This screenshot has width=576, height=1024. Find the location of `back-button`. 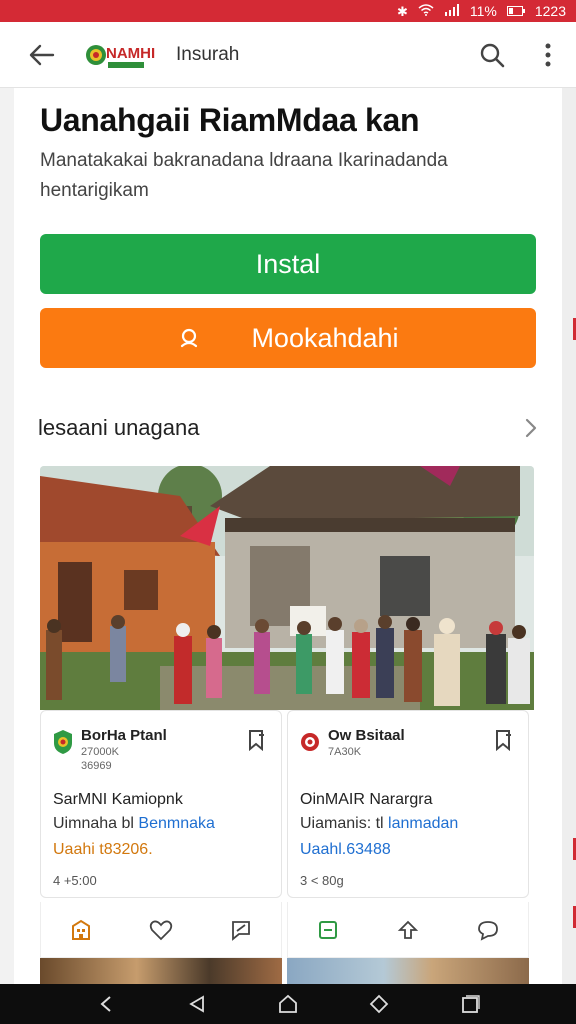

back-button is located at coordinates (42, 55).